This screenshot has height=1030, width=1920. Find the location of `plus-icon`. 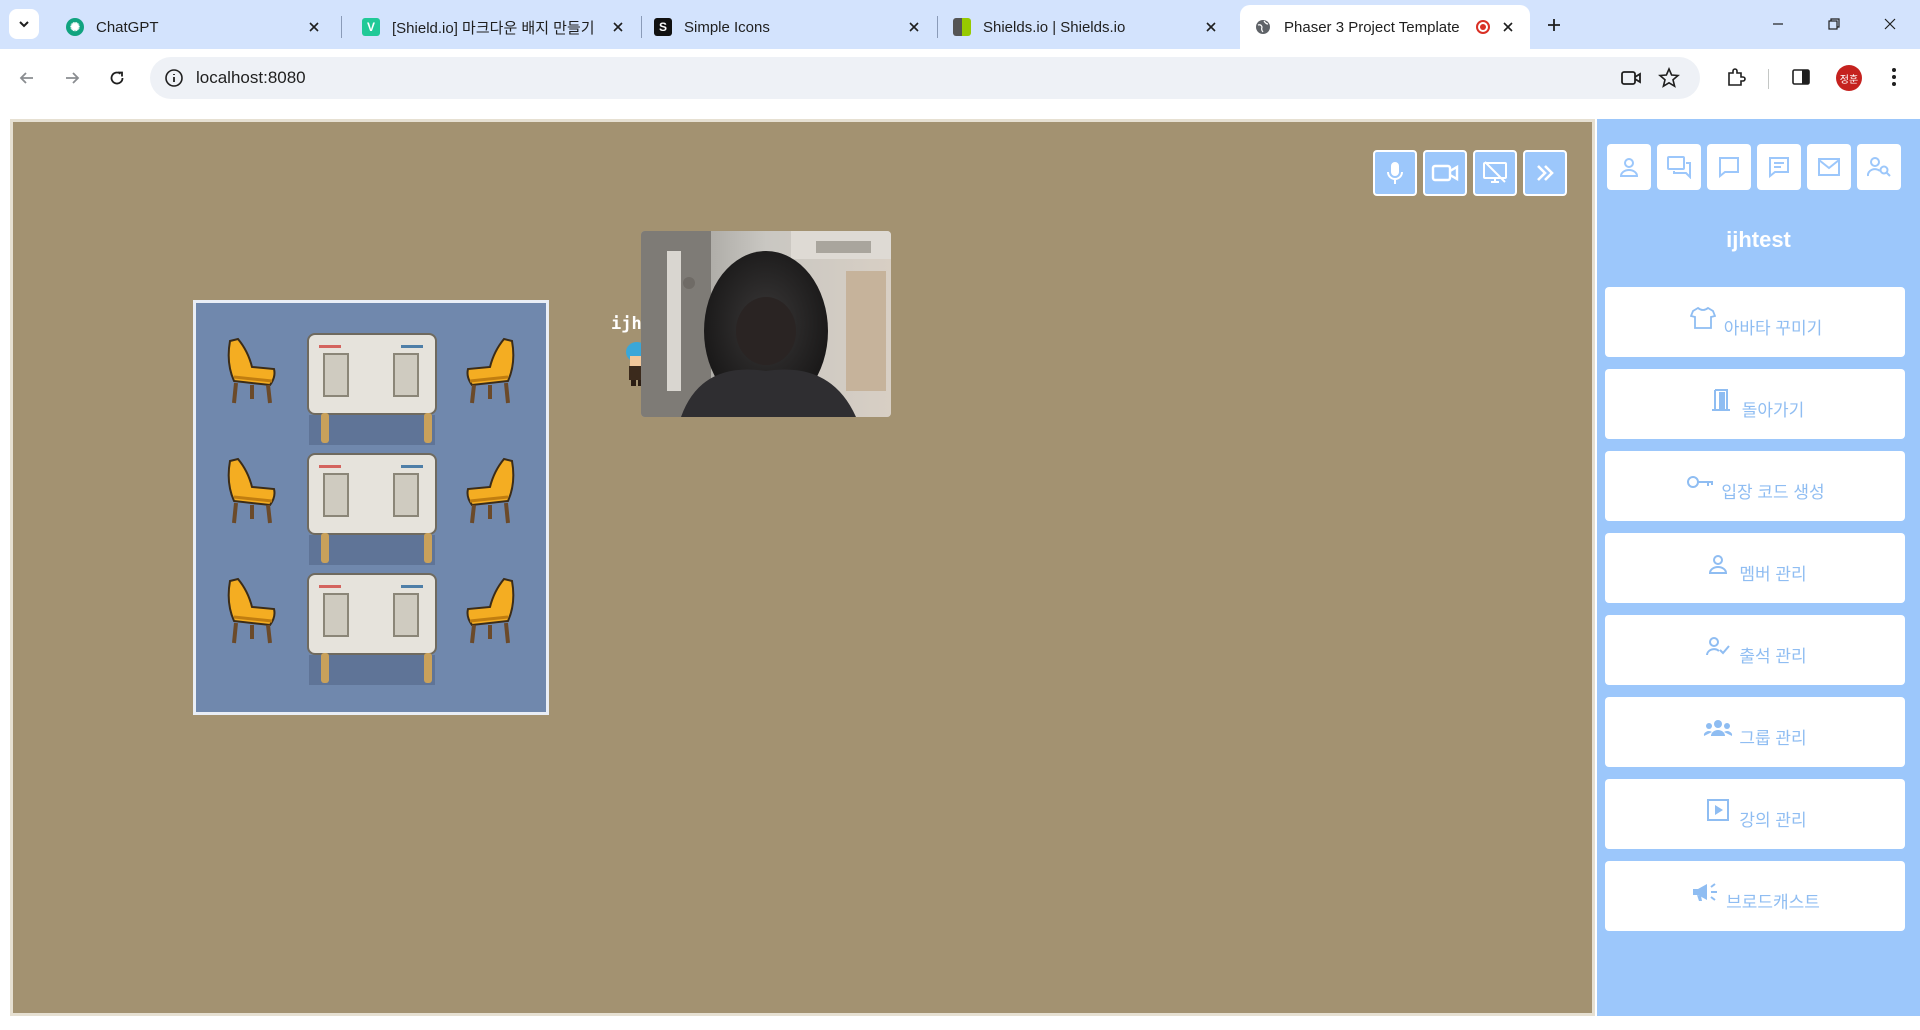

plus-icon is located at coordinates (1554, 25).